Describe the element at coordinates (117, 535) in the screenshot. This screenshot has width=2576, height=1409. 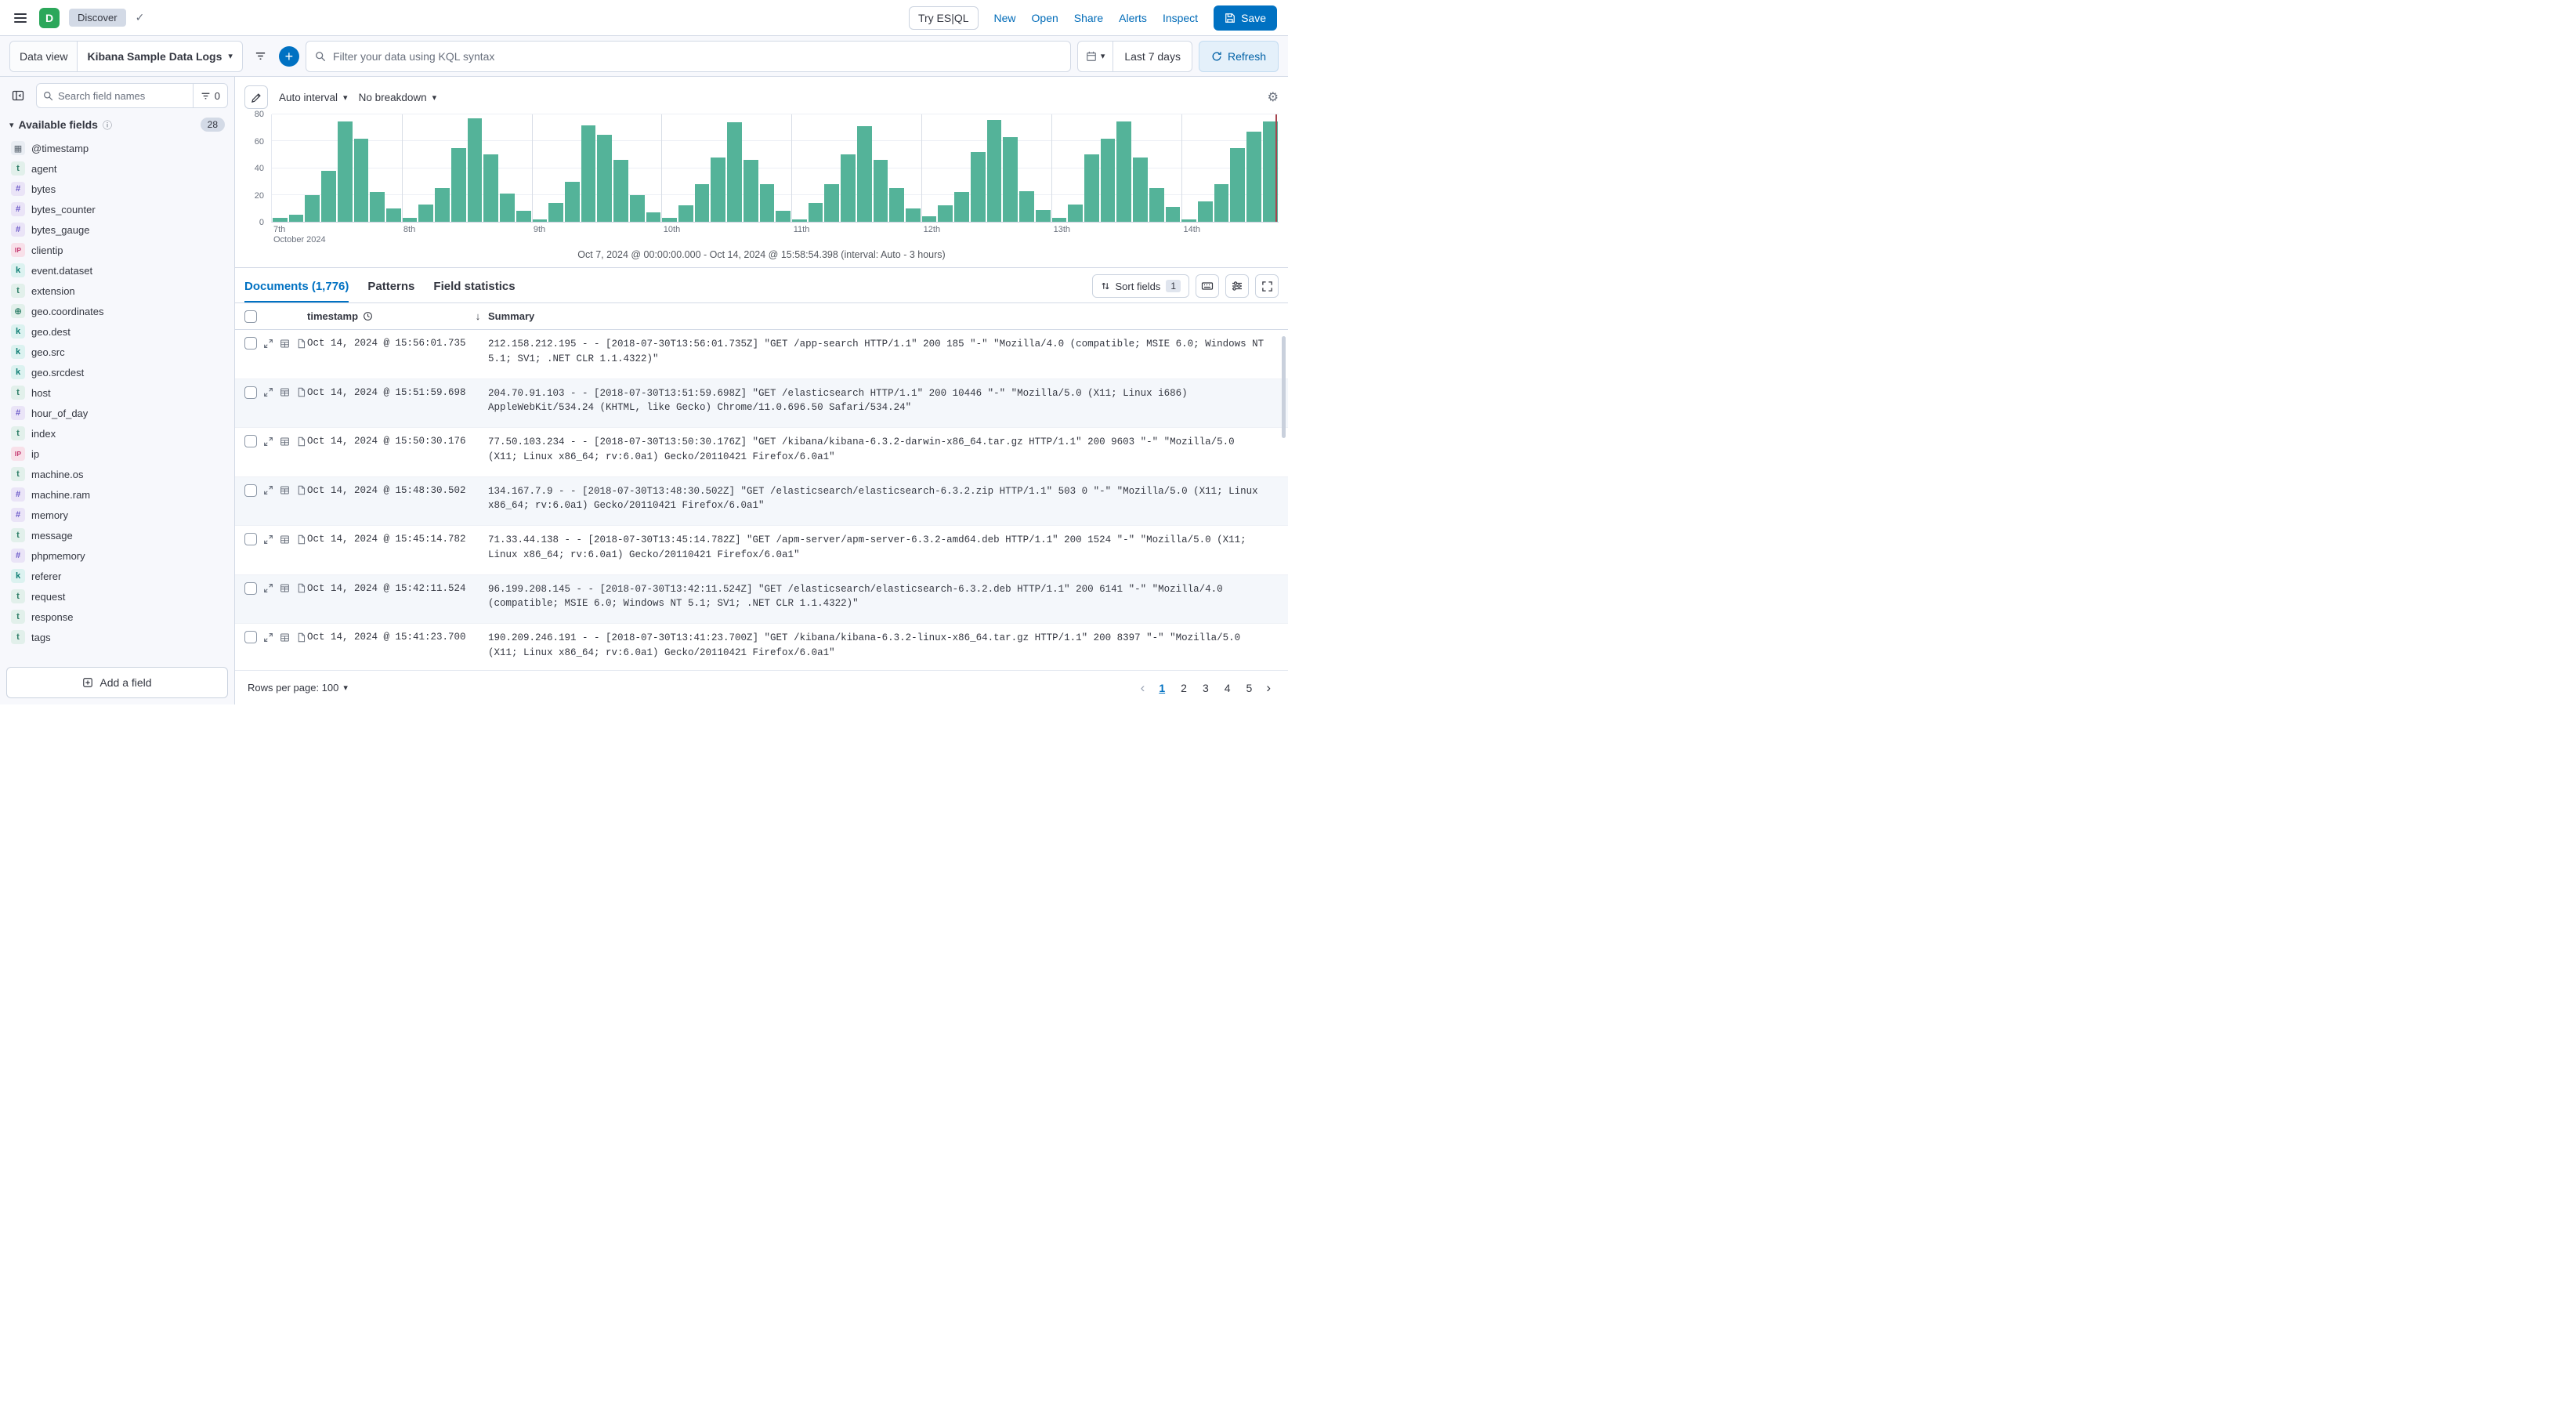
I see `field-item-message: t message` at that location.